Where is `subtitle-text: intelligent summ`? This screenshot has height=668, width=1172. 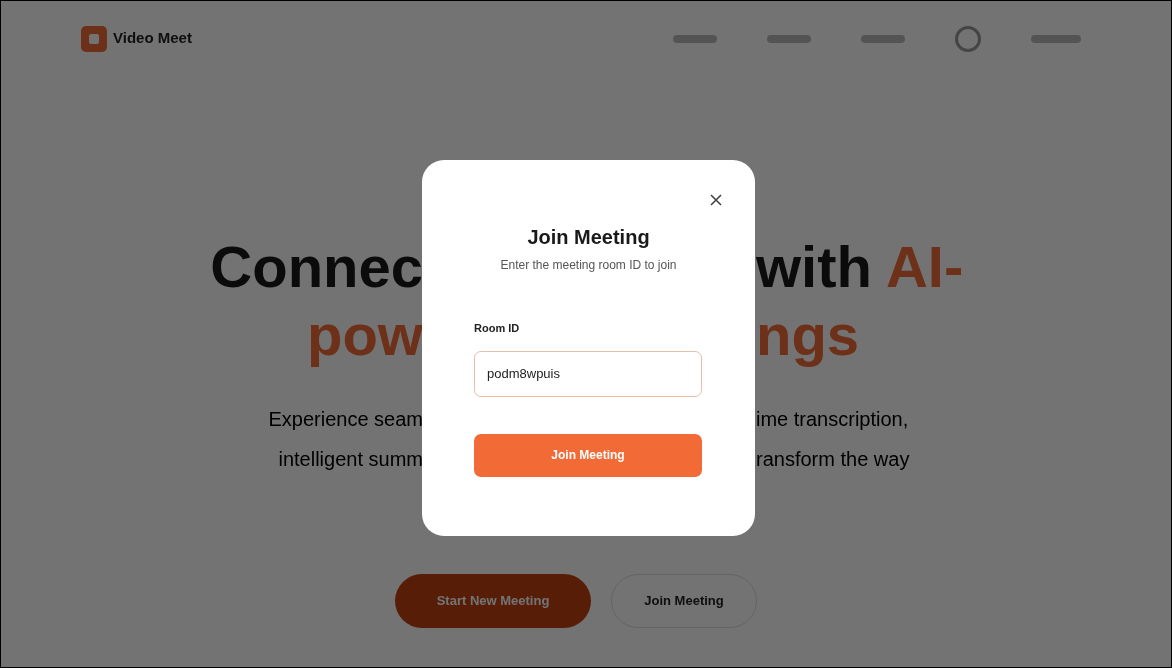 subtitle-text: intelligent summ is located at coordinates (350, 459).